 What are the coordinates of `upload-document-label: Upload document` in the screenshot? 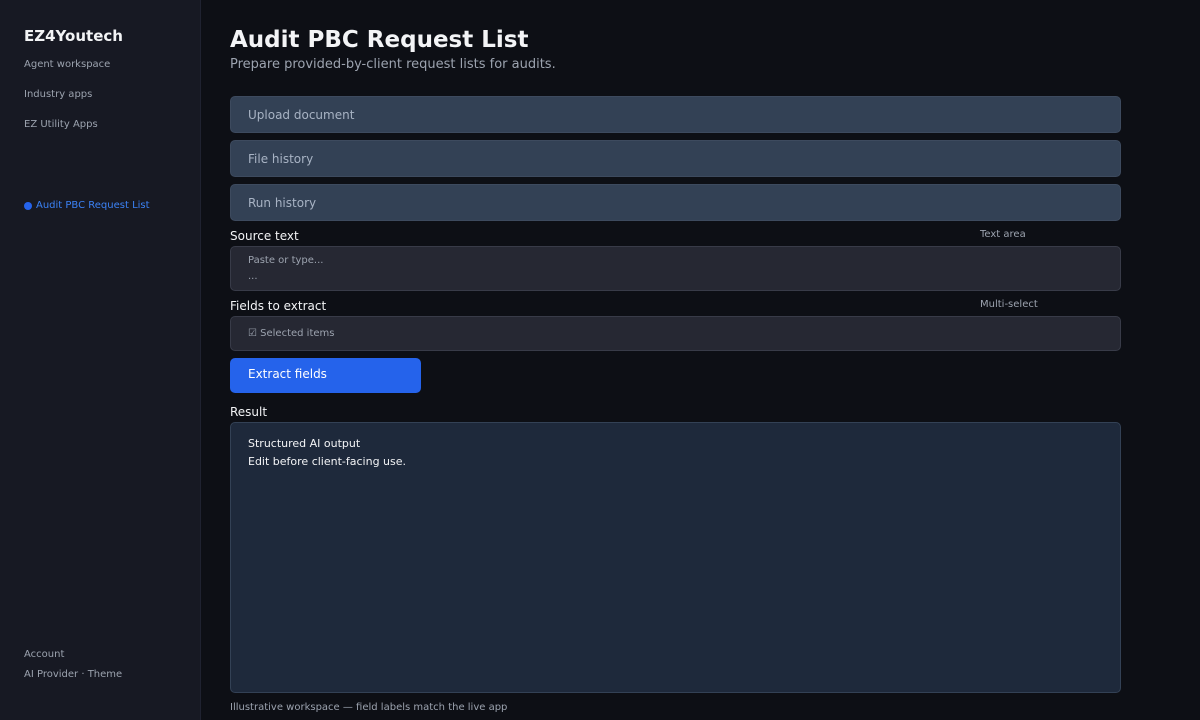 It's located at (301, 114).